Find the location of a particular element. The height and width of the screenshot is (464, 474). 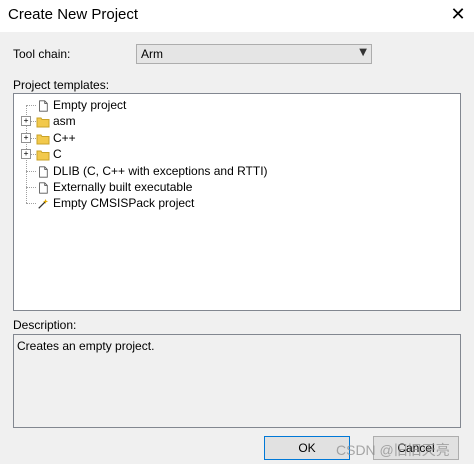

expand-asm-button: + is located at coordinates (26, 121).